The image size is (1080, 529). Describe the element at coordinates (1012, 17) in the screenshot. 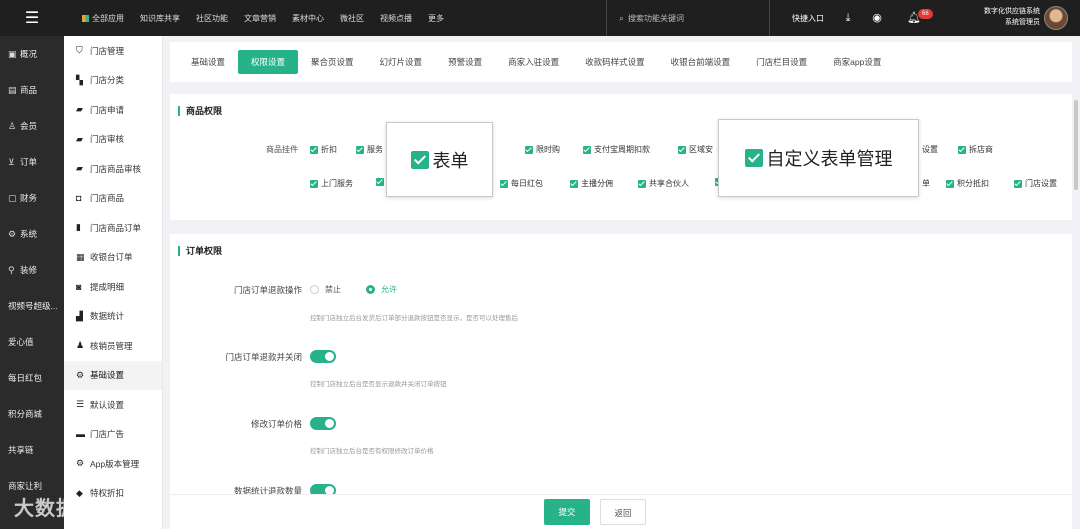

I see `user-info: 数字化供应链系统 系统管理员` at that location.